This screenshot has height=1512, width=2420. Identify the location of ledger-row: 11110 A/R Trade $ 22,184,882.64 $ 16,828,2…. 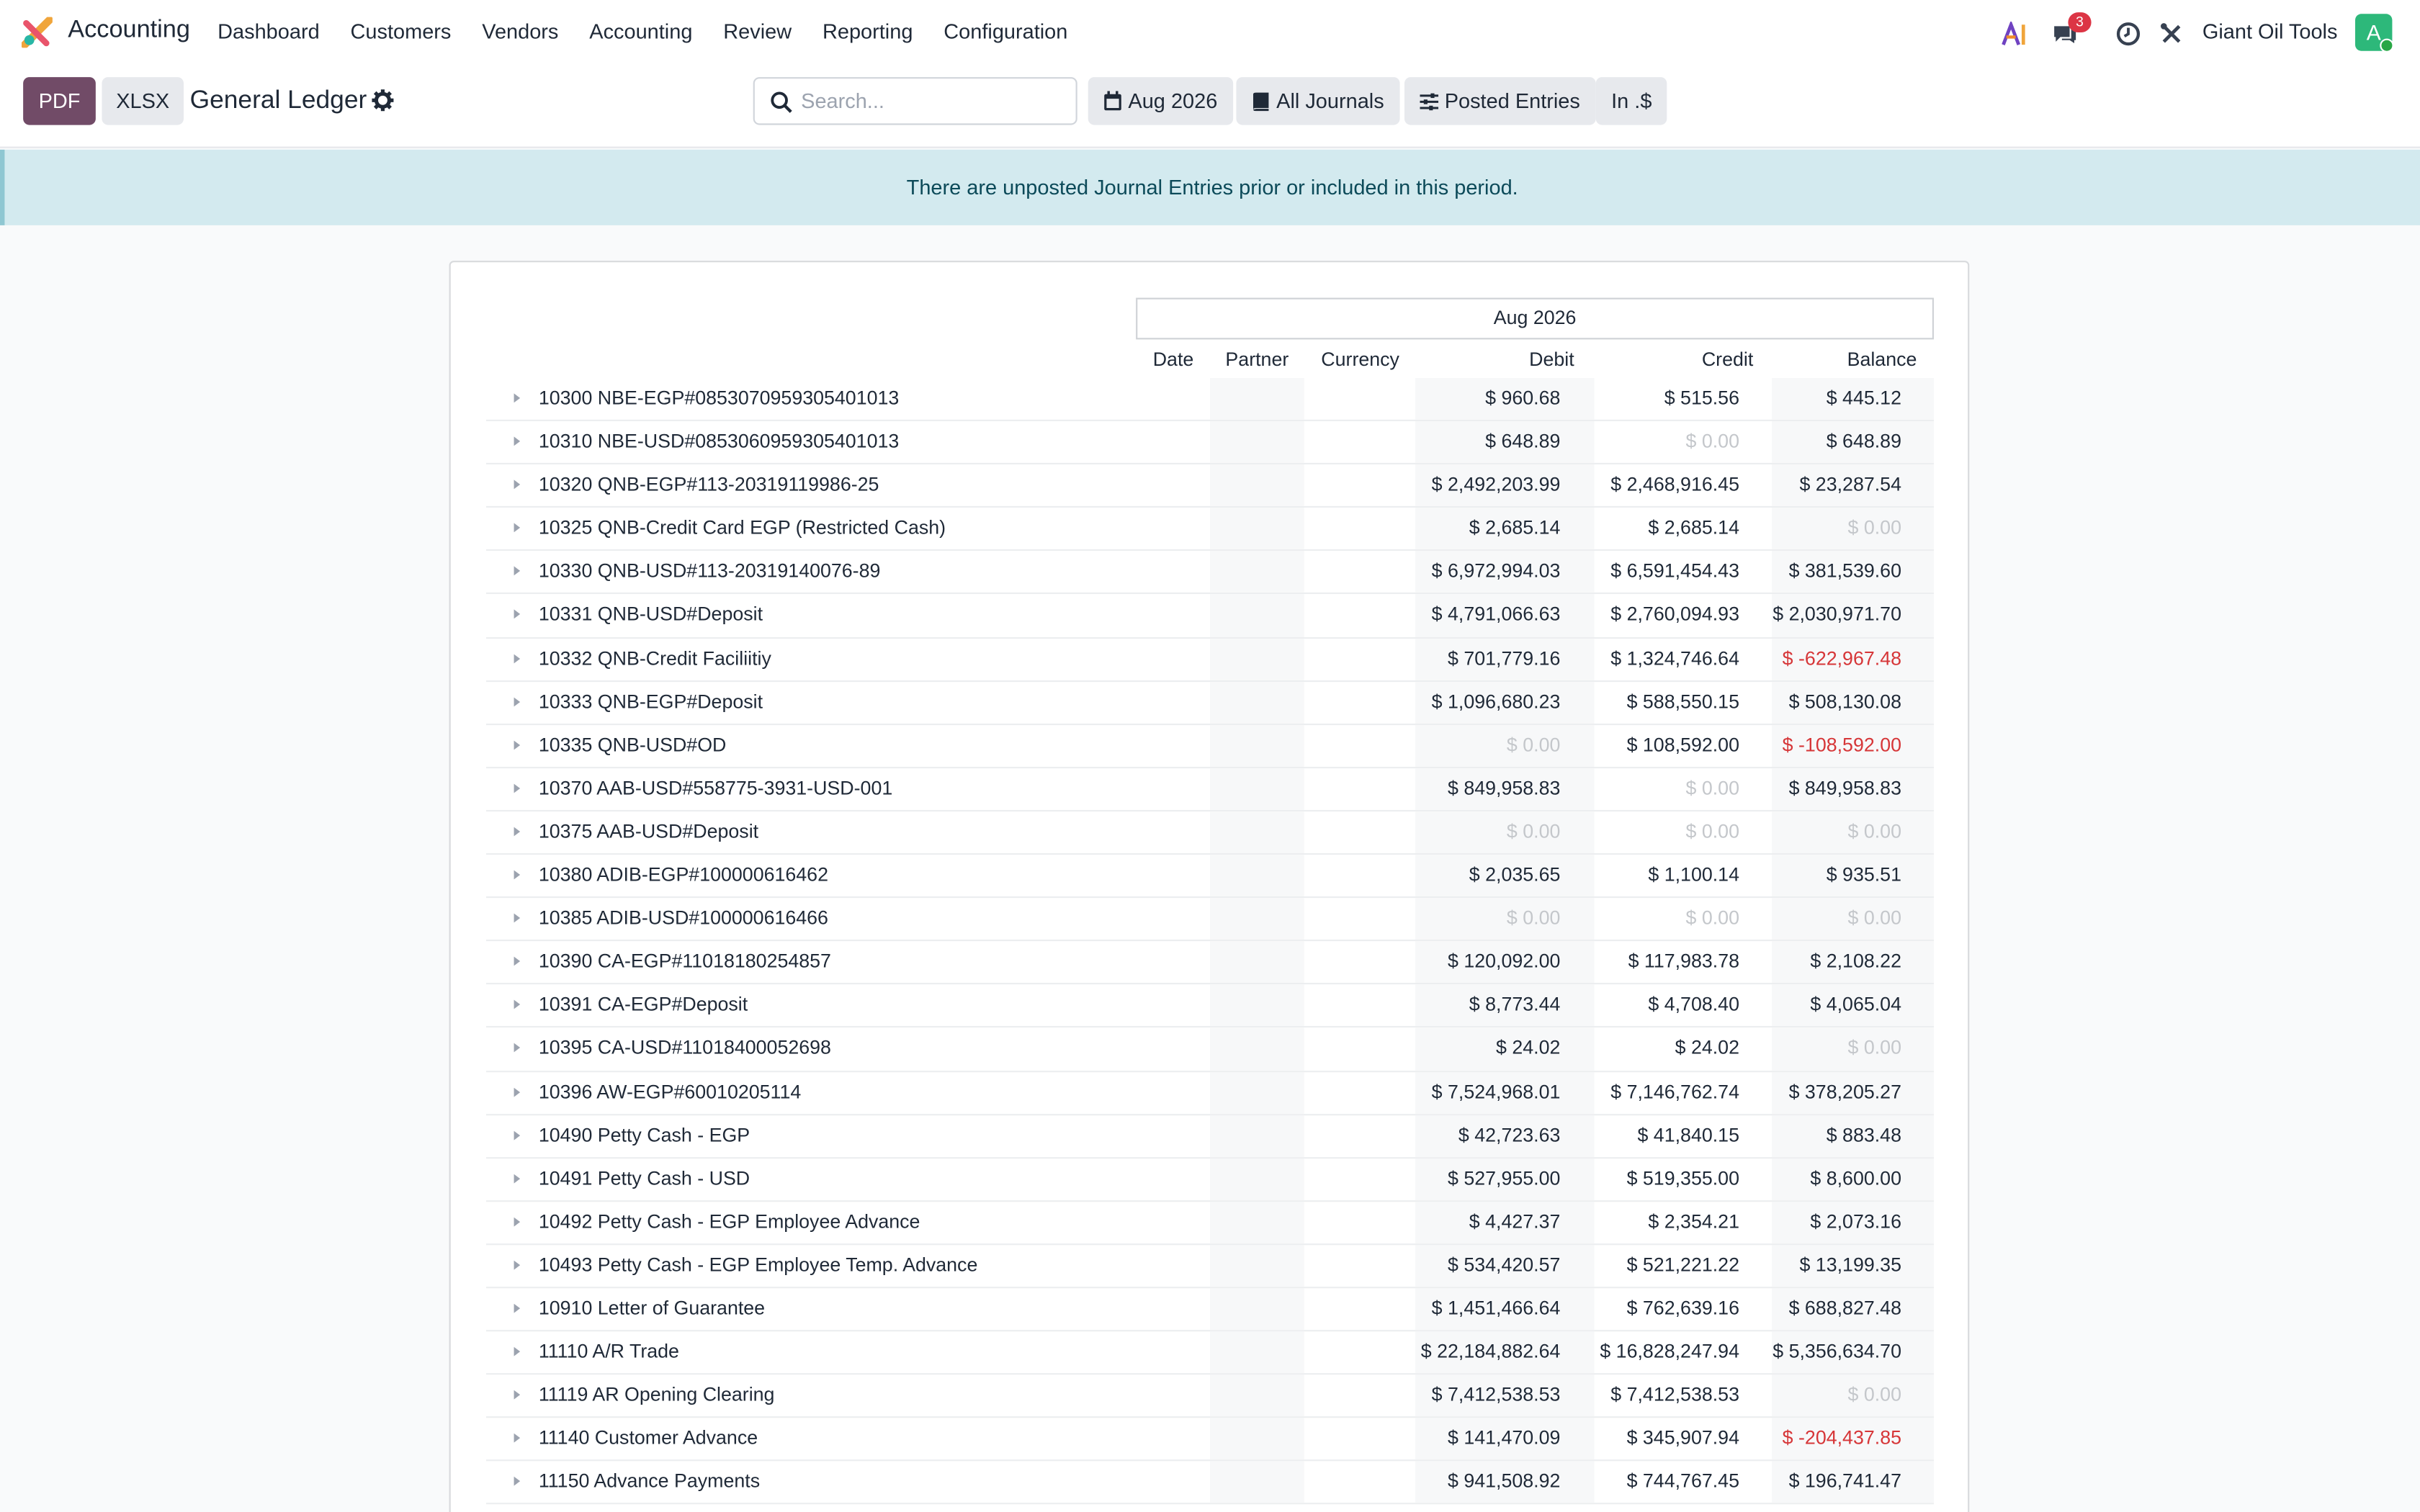
(1210, 1353).